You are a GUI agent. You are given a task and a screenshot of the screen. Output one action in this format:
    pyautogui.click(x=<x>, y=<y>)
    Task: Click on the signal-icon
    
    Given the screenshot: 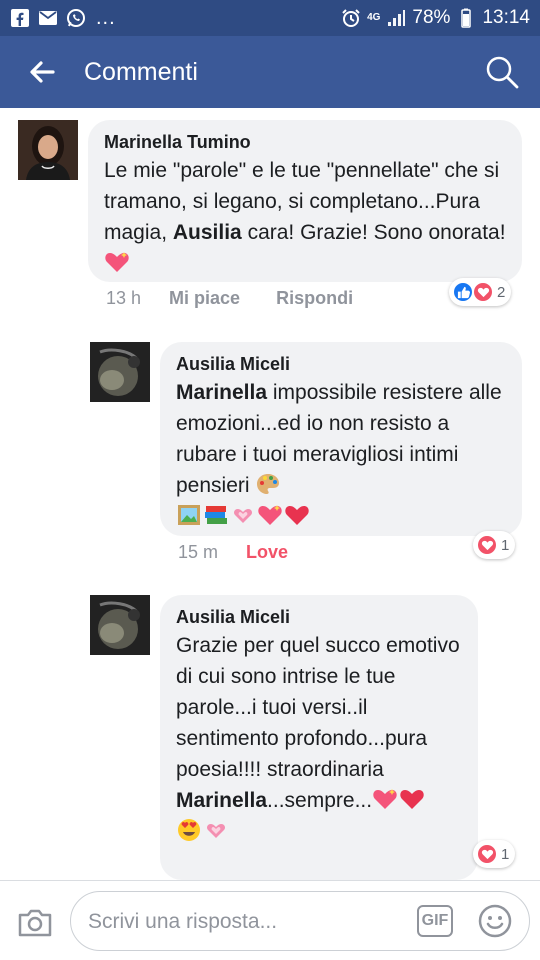 What is the action you would take?
    pyautogui.click(x=396, y=18)
    